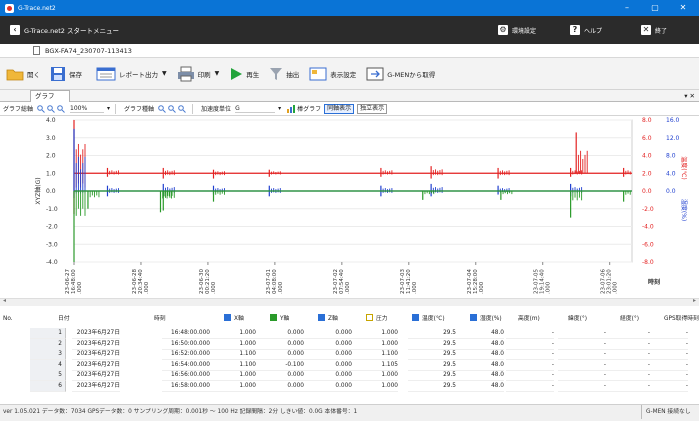  I want to click on exit-button: ✕ 終了, so click(654, 30).